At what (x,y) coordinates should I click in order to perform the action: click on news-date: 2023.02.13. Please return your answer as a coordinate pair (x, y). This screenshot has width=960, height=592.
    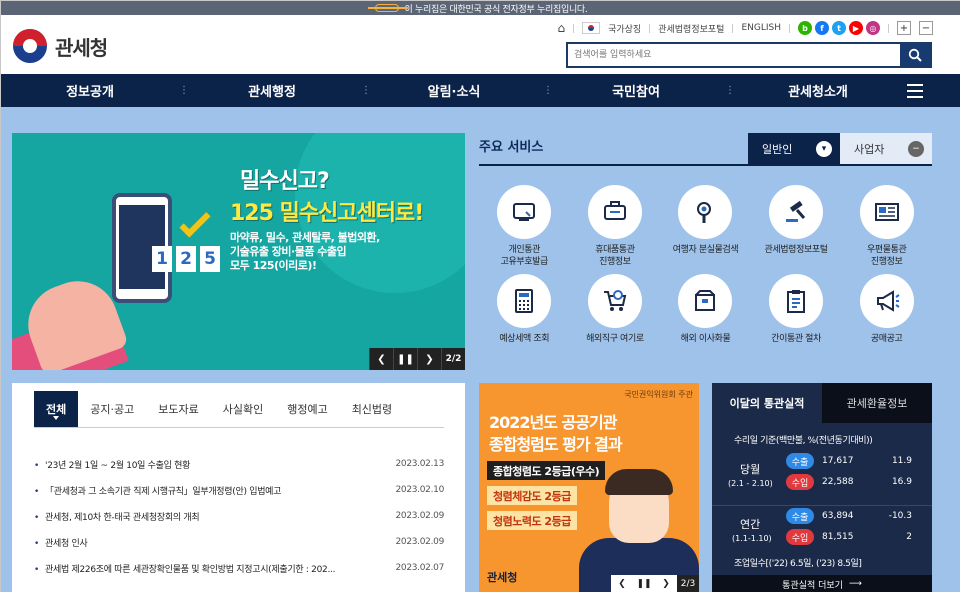
    Looking at the image, I should click on (419, 464).